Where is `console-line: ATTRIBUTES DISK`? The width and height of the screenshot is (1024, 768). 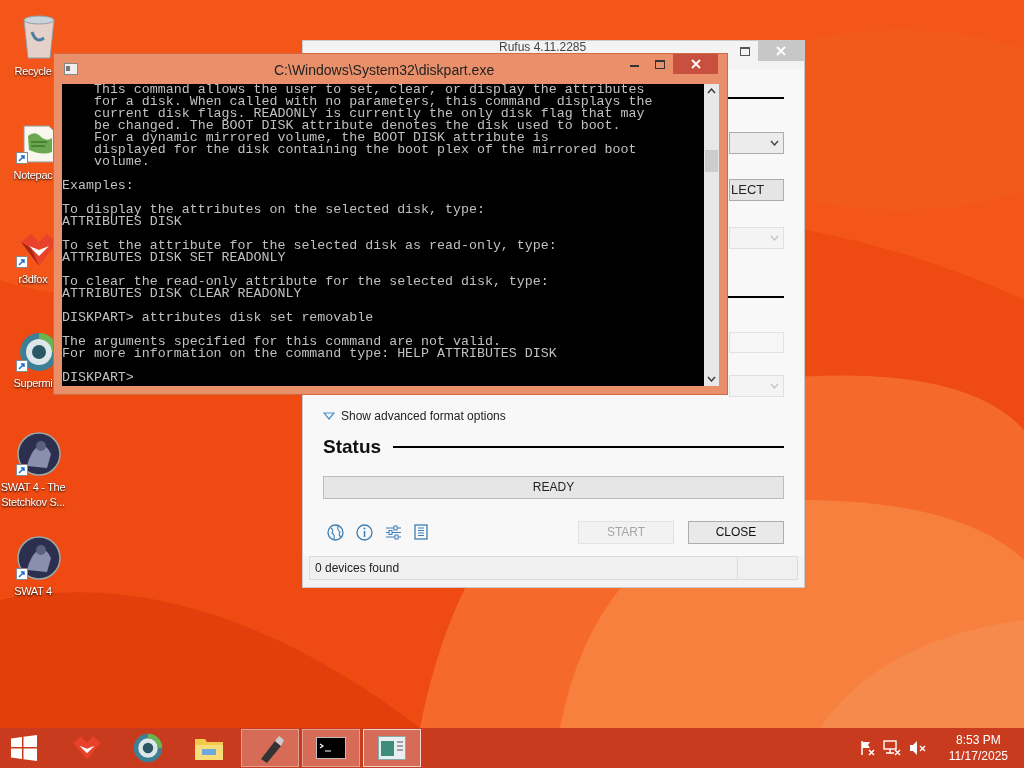 console-line: ATTRIBUTES DISK is located at coordinates (122, 222).